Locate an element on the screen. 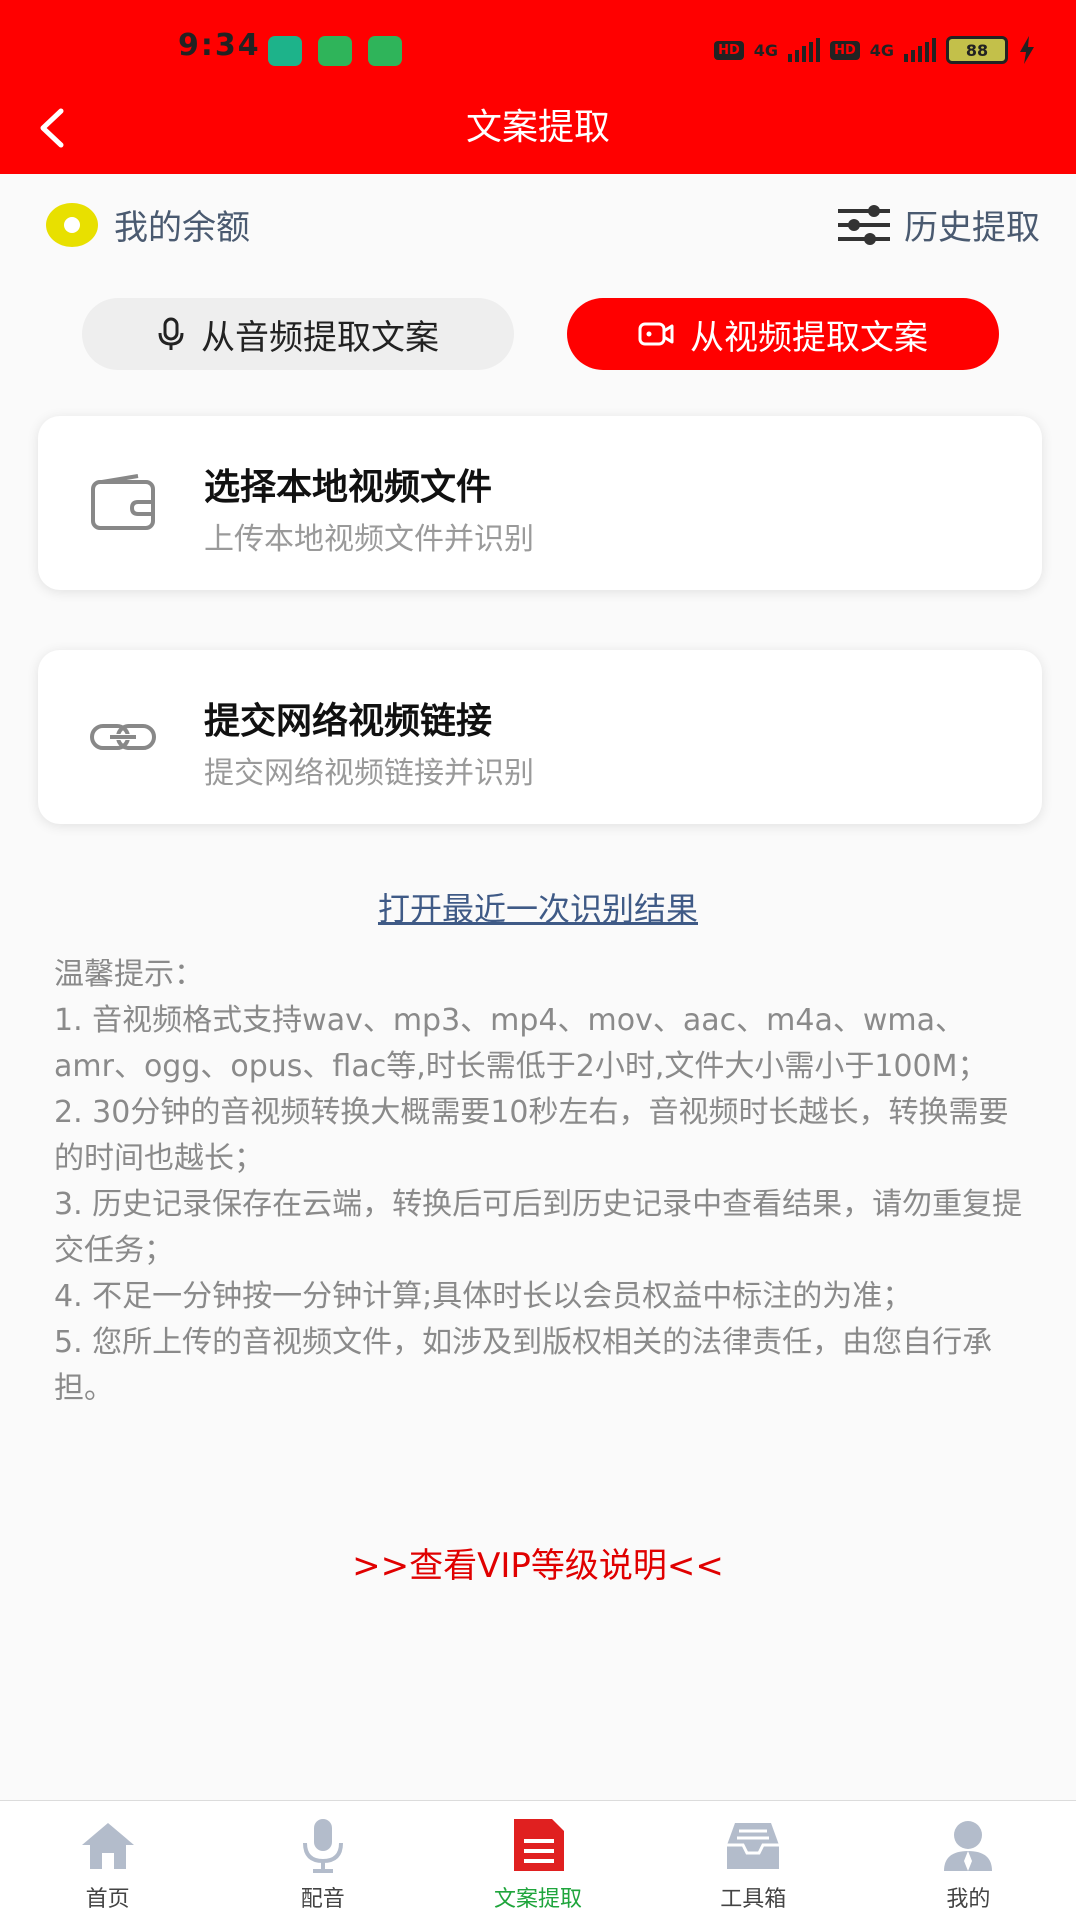 The width and height of the screenshot is (1076, 1916). home-icon is located at coordinates (107, 1846).